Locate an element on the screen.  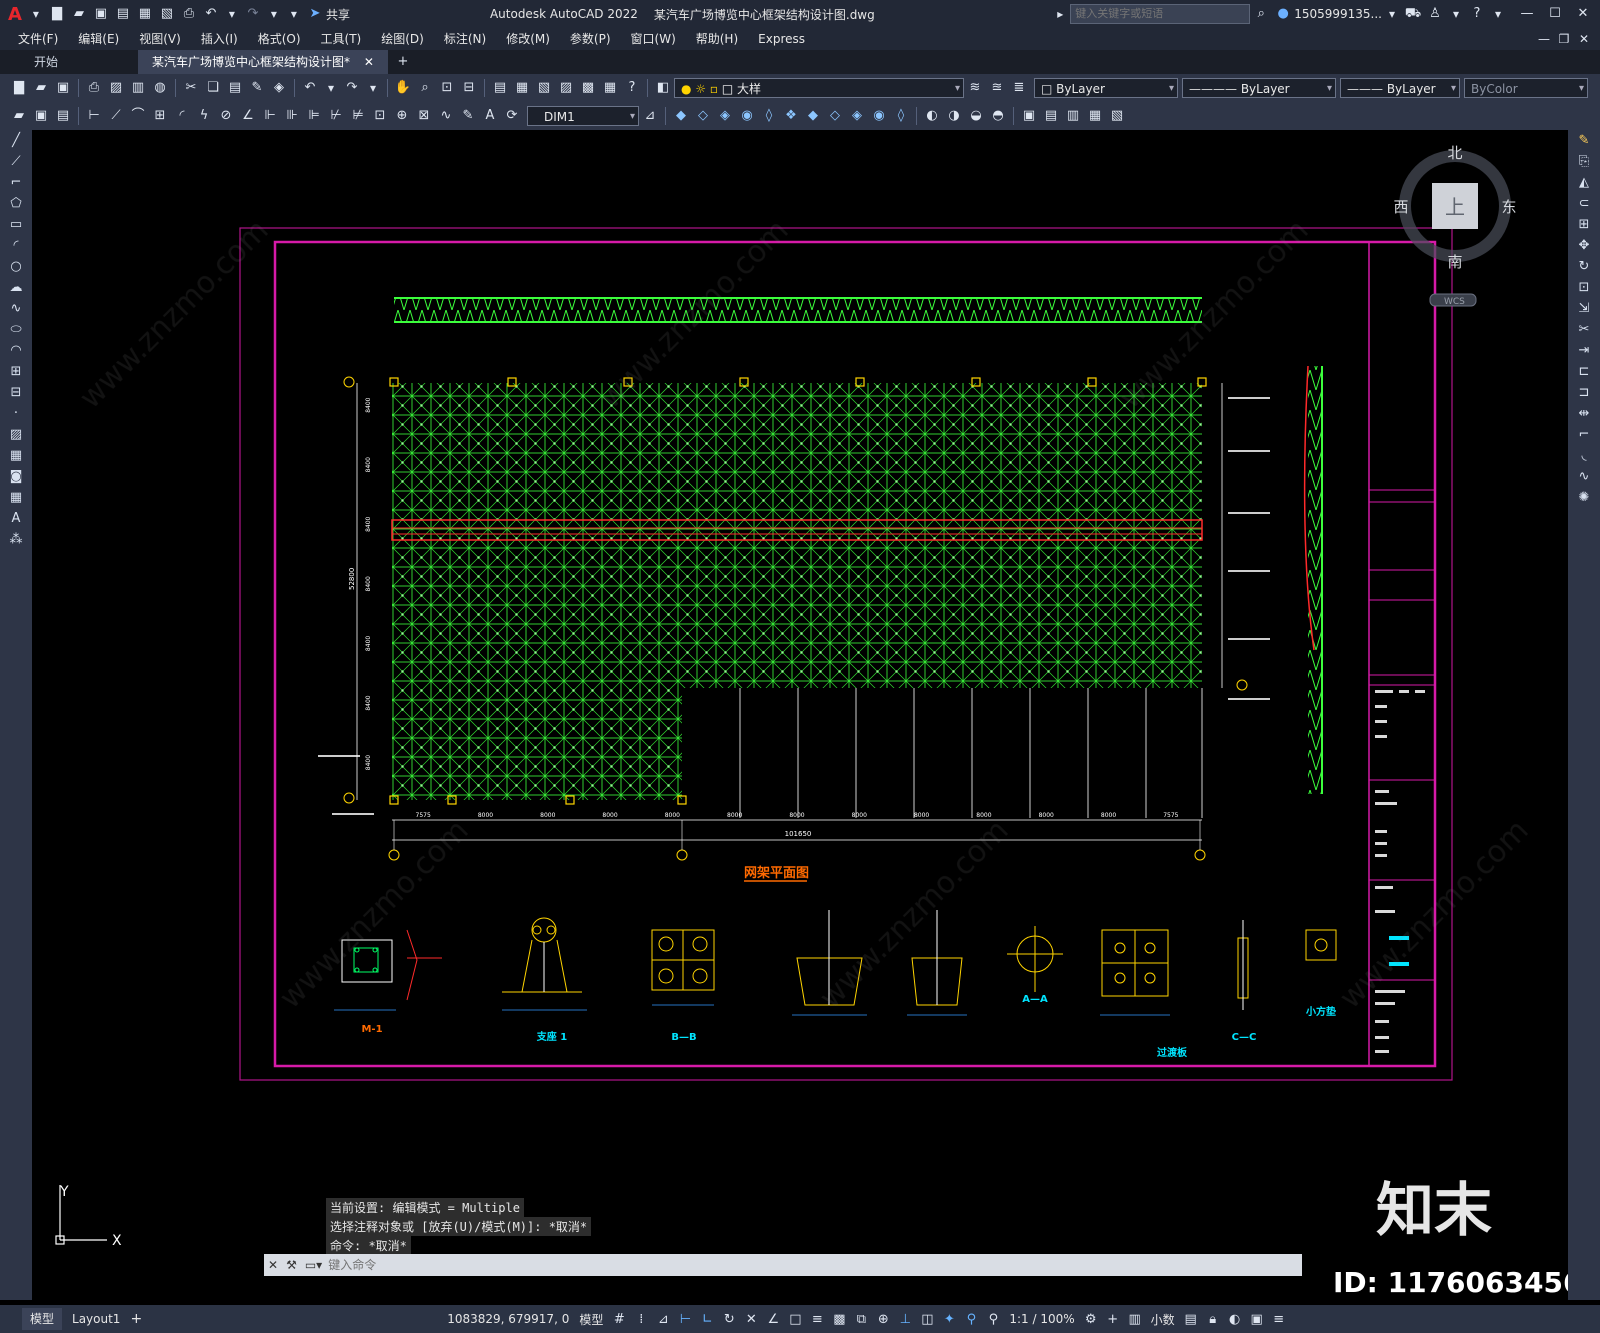
arc-icon: ◜ is located at coordinates (16, 246).